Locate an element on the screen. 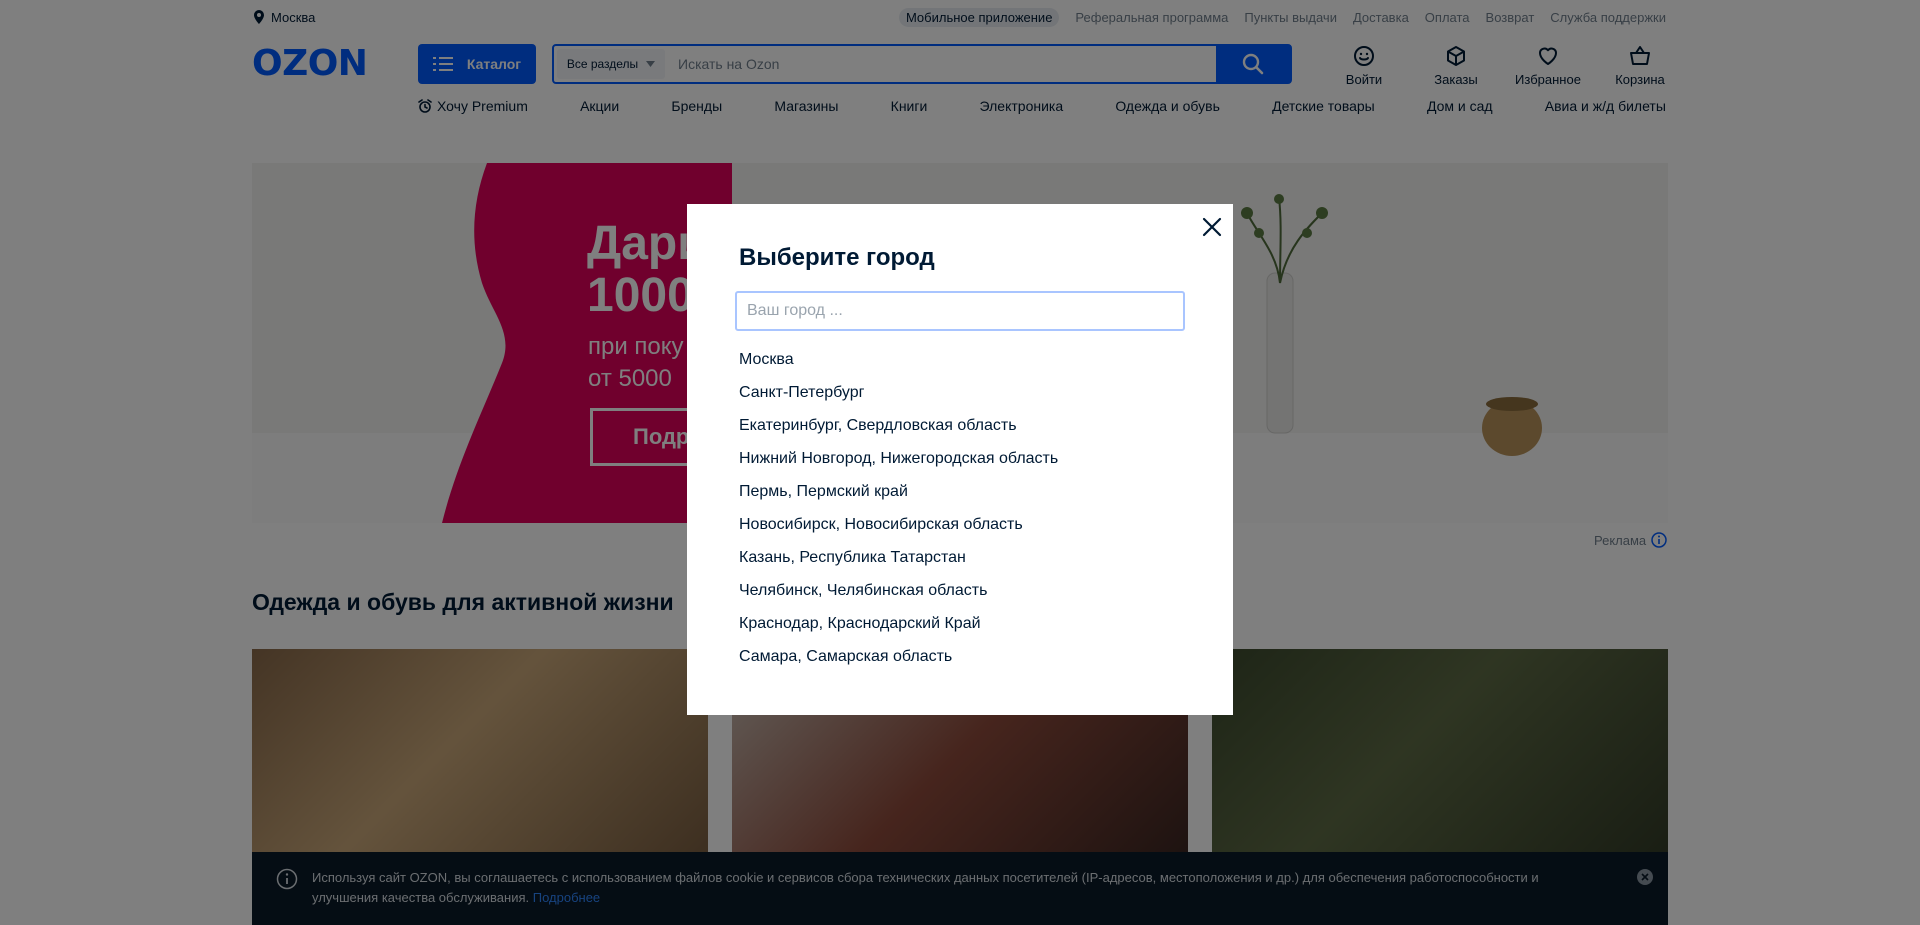 The image size is (1920, 925). modal-title: Выберите город is located at coordinates (837, 257).